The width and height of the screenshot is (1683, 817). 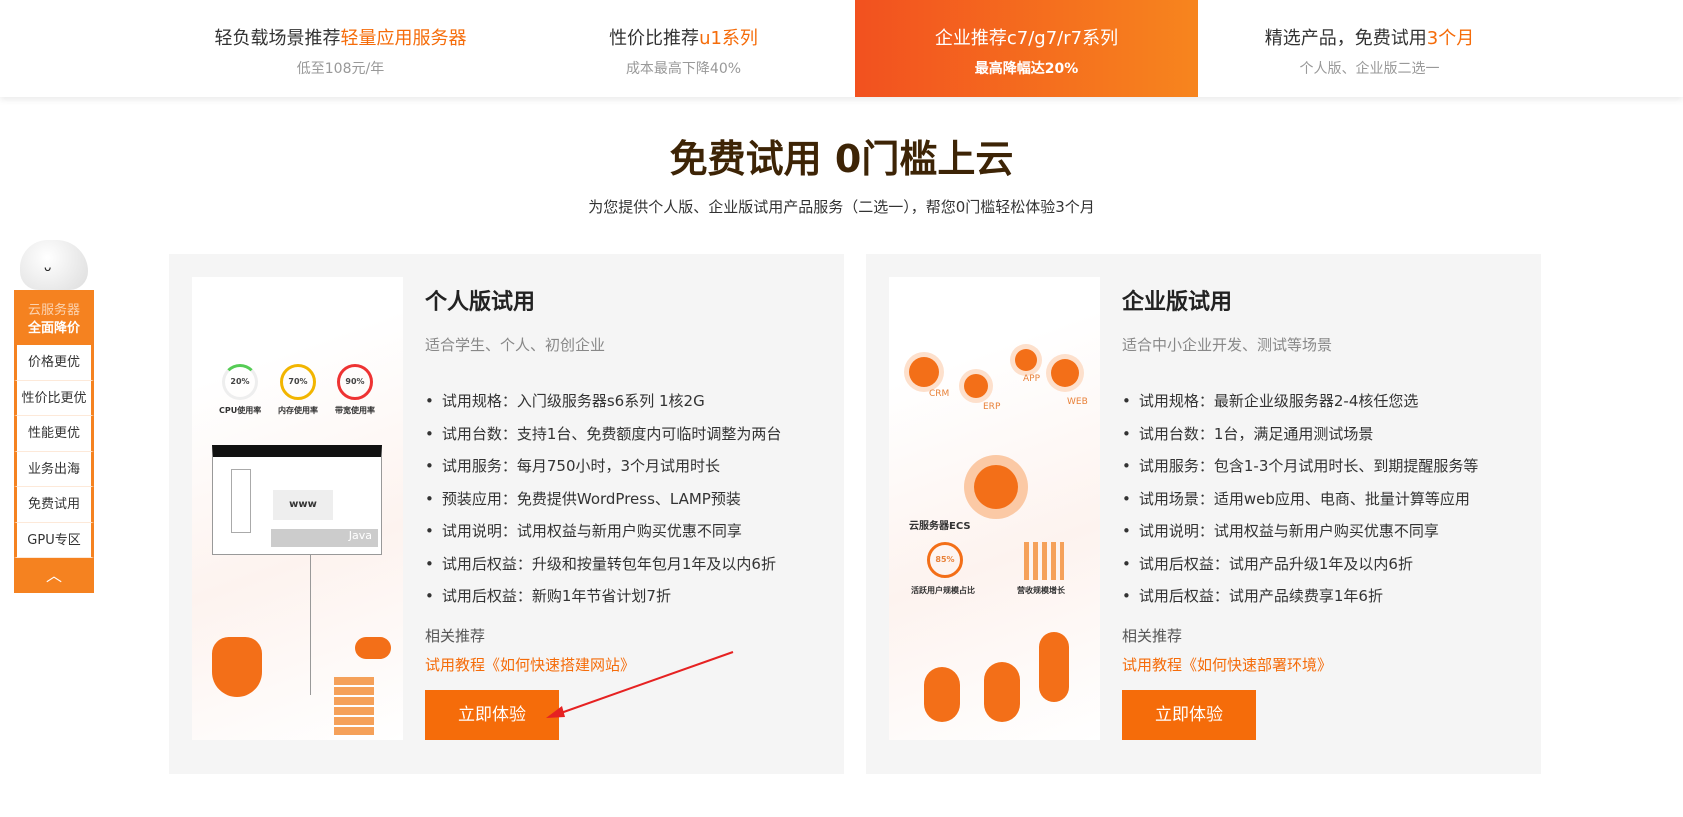 What do you see at coordinates (340, 69) in the screenshot?
I see `tab-sub: 低至108元/年` at bounding box center [340, 69].